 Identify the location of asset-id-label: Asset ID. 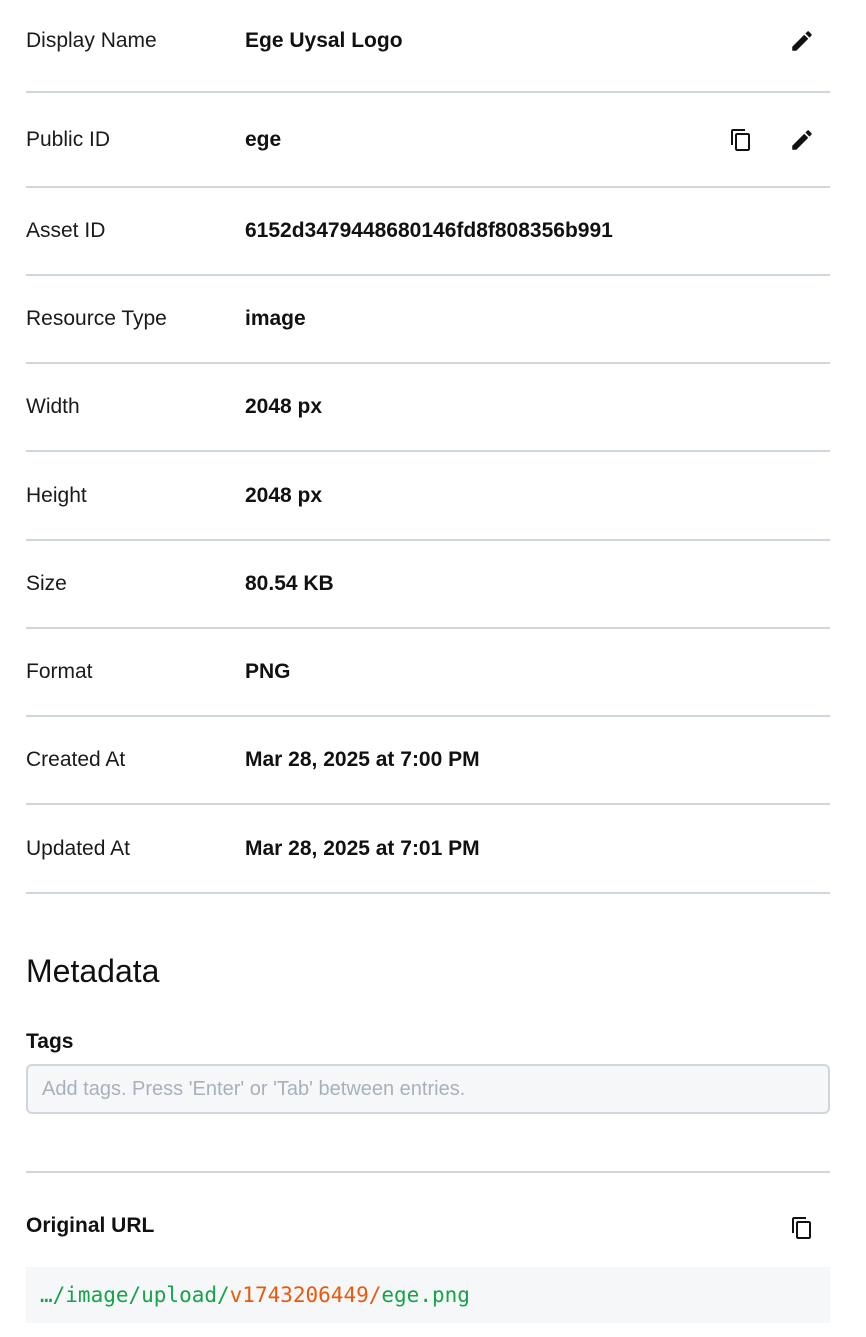
(66, 230).